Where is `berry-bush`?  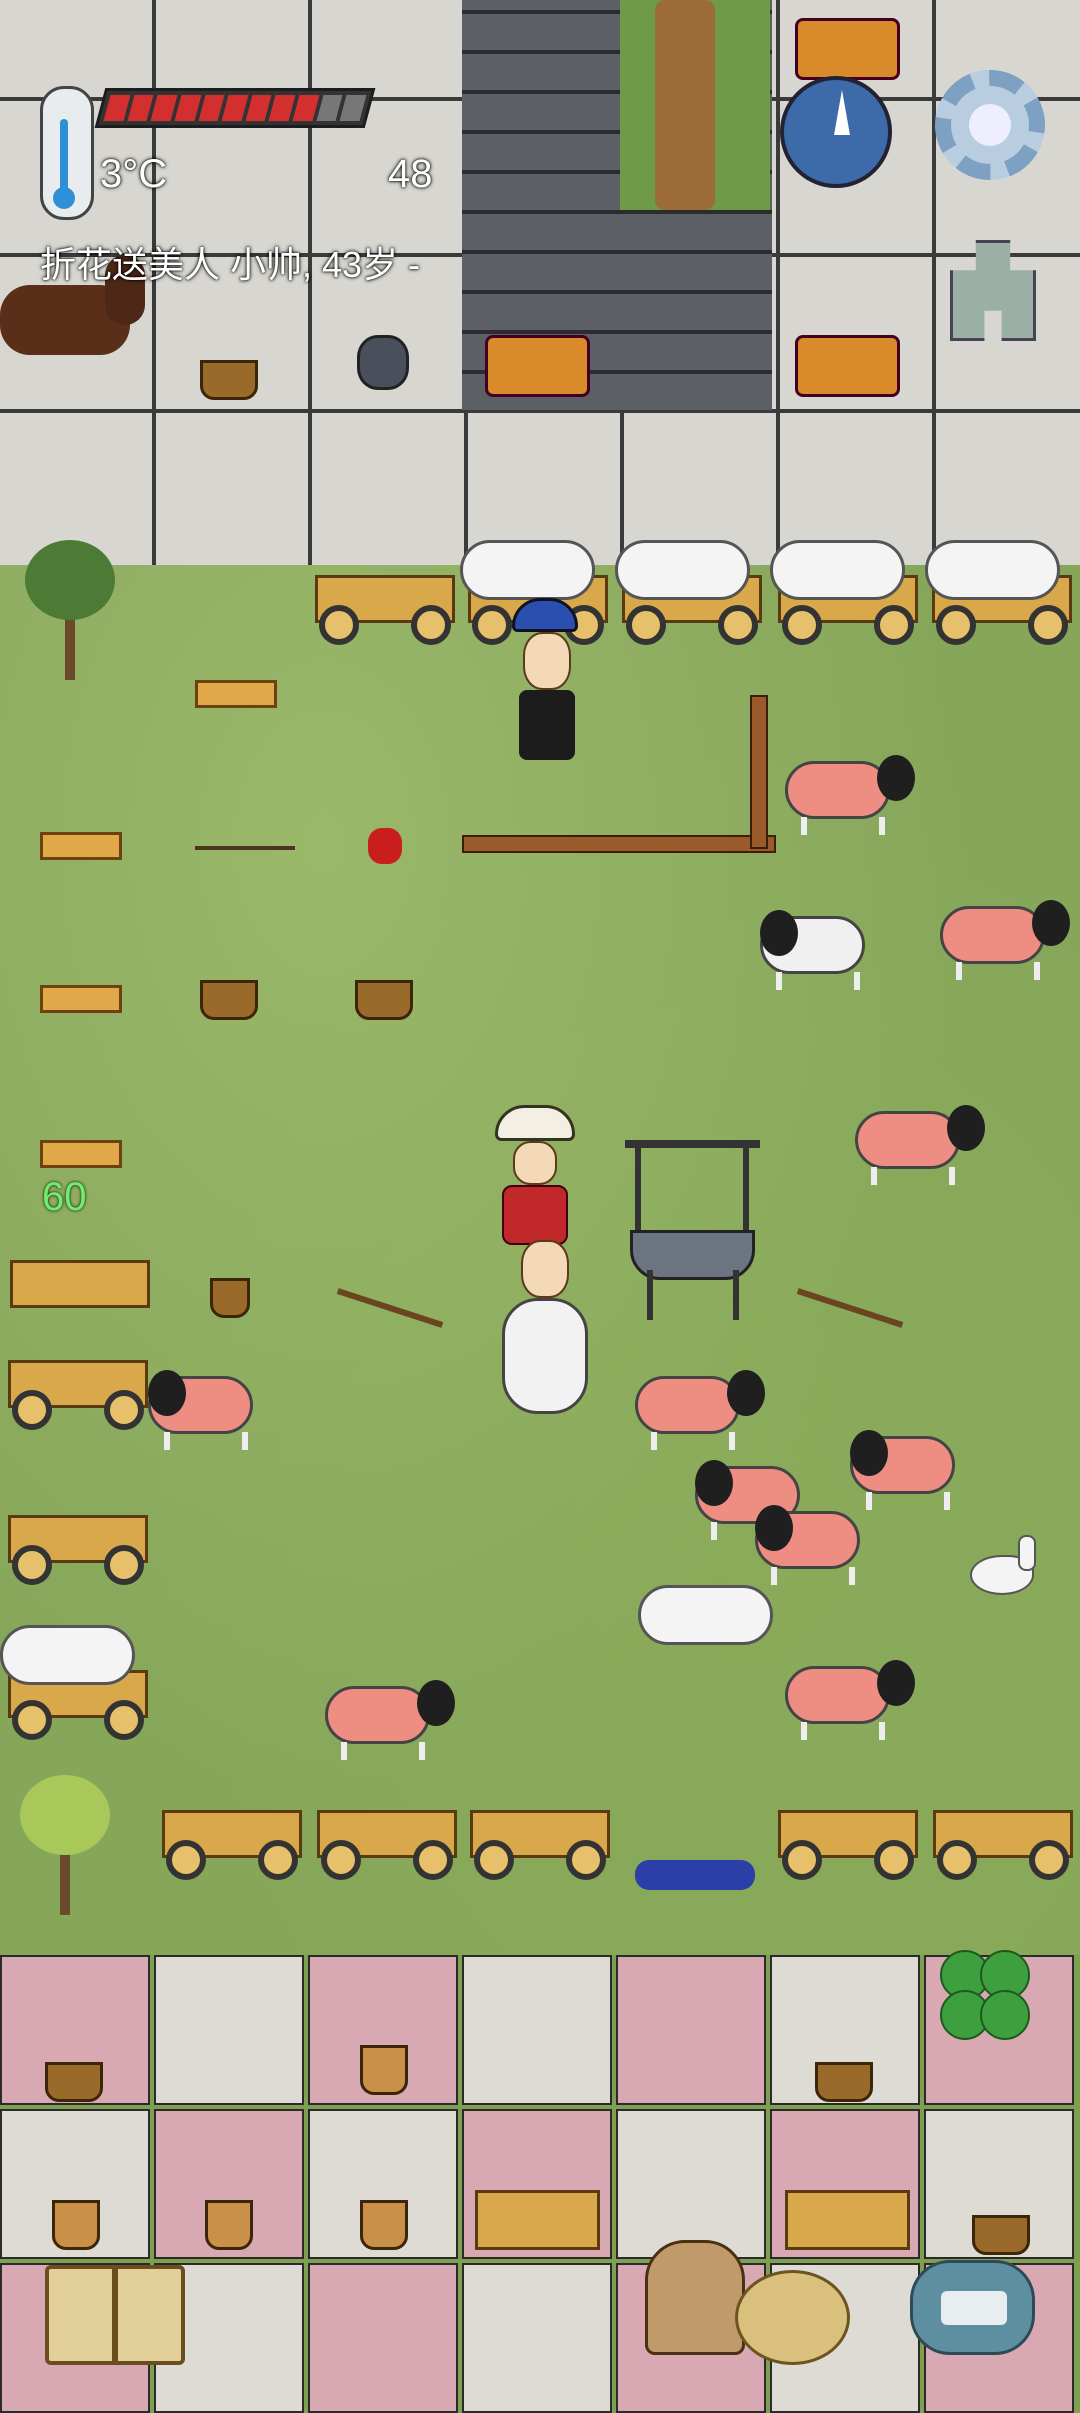 berry-bush is located at coordinates (70, 610).